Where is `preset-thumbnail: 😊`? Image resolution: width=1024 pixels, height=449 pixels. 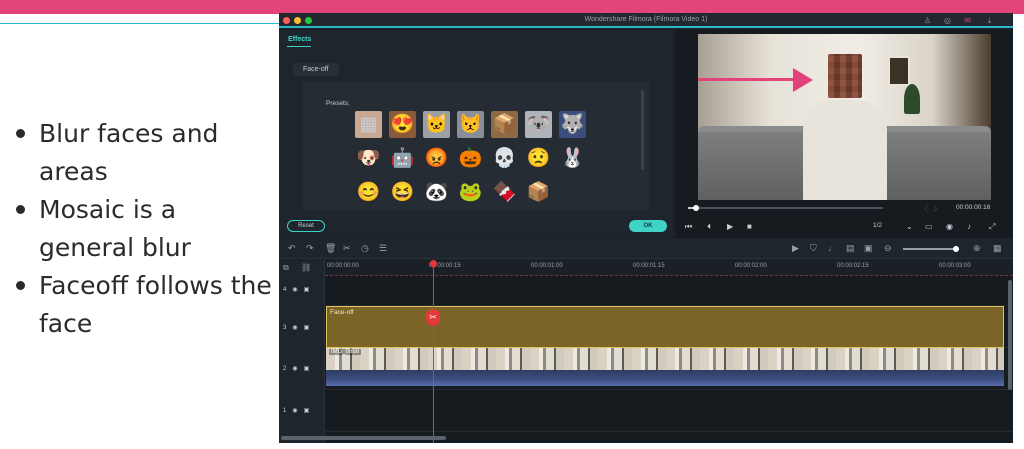 preset-thumbnail: 😊 is located at coordinates (368, 192).